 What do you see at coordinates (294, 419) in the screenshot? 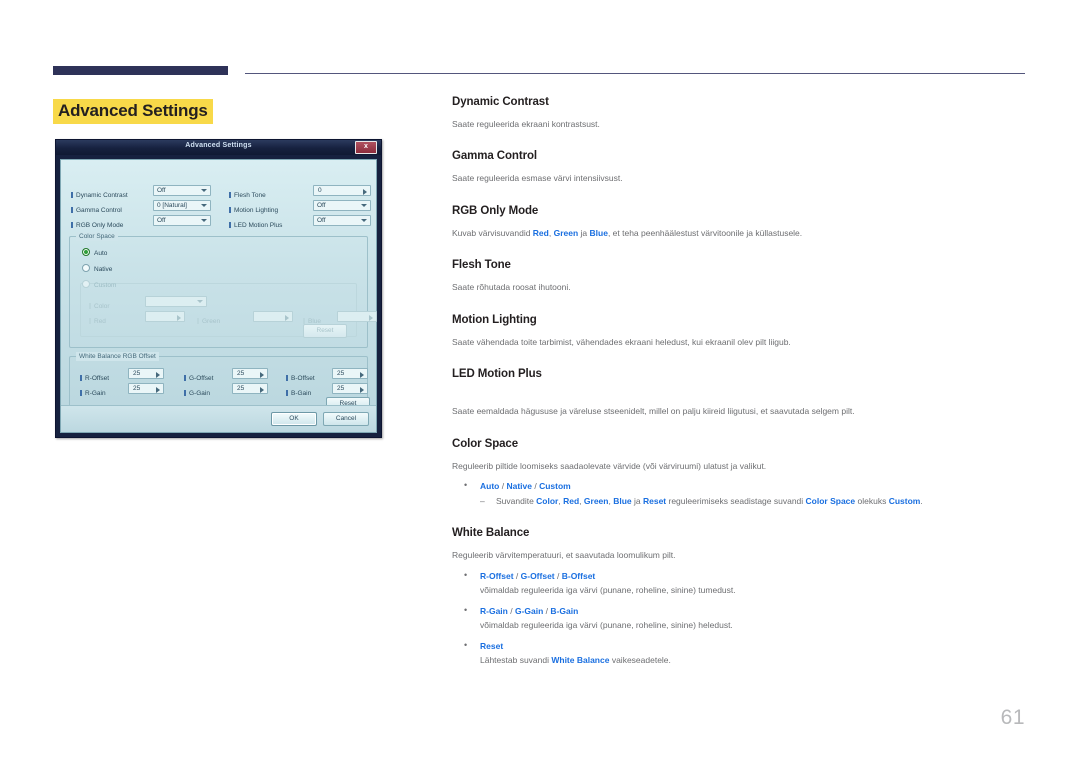
I see `ok-button: OK` at bounding box center [294, 419].